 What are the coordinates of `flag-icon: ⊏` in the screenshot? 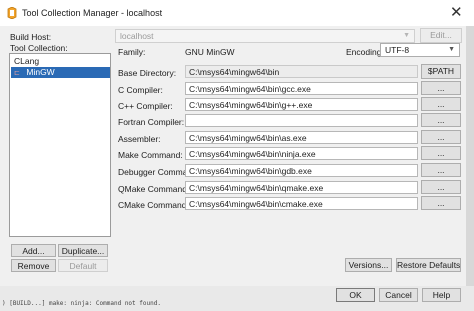 It's located at (17, 73).